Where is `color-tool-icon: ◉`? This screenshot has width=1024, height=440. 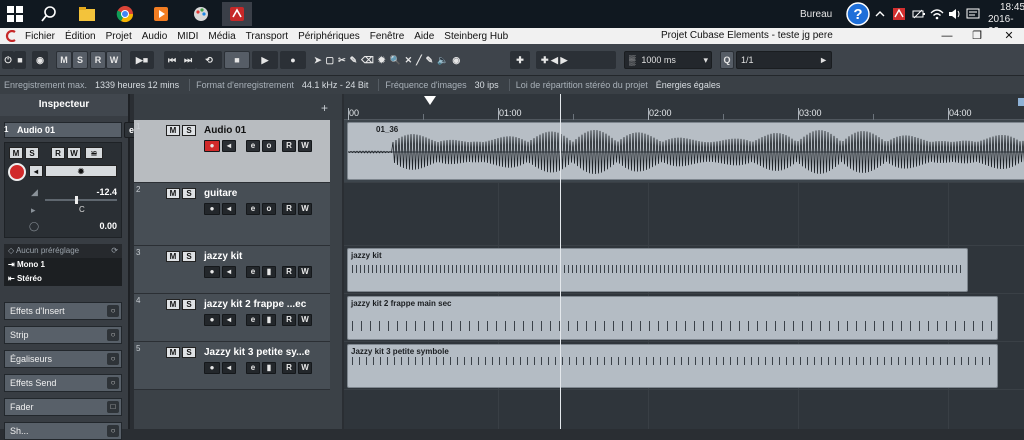
color-tool-icon: ◉ is located at coordinates (456, 60).